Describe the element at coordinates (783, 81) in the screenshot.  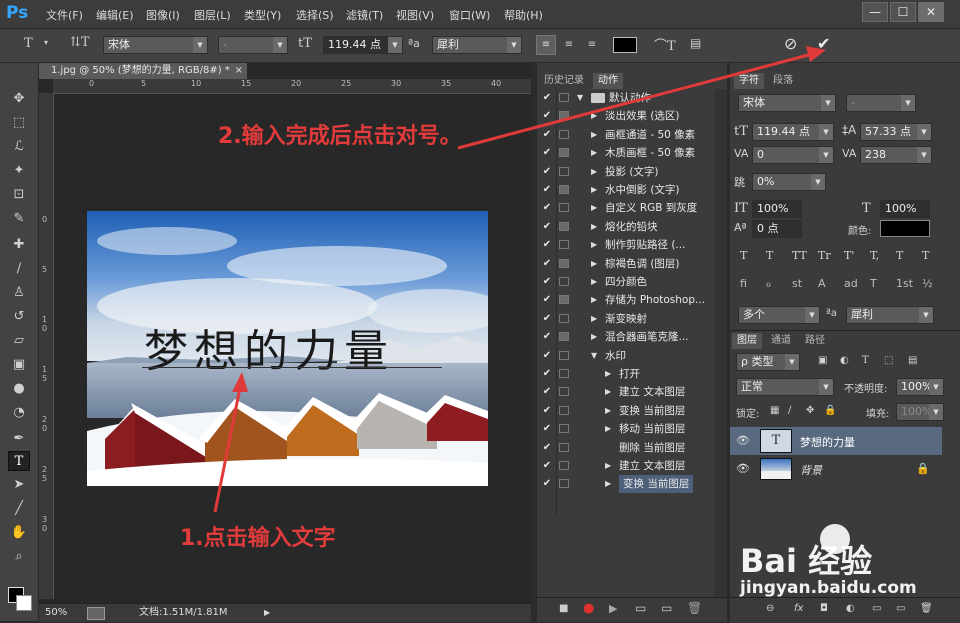
I see `tab-paragraph: 段落` at that location.